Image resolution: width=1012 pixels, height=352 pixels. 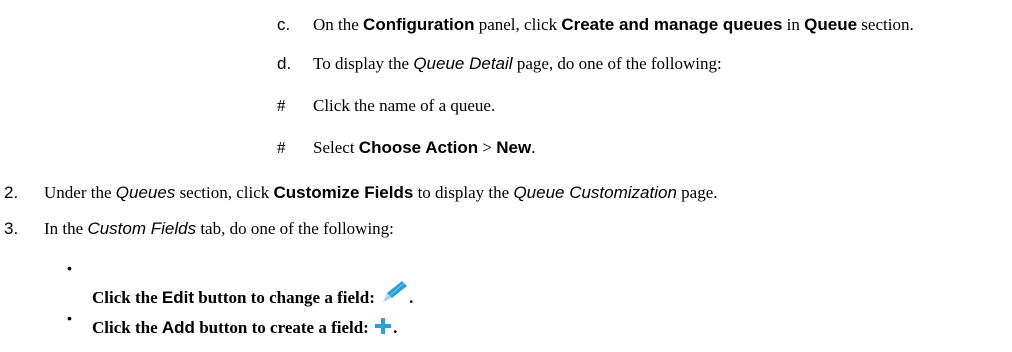 I want to click on step-c-marker: c., so click(x=284, y=24).